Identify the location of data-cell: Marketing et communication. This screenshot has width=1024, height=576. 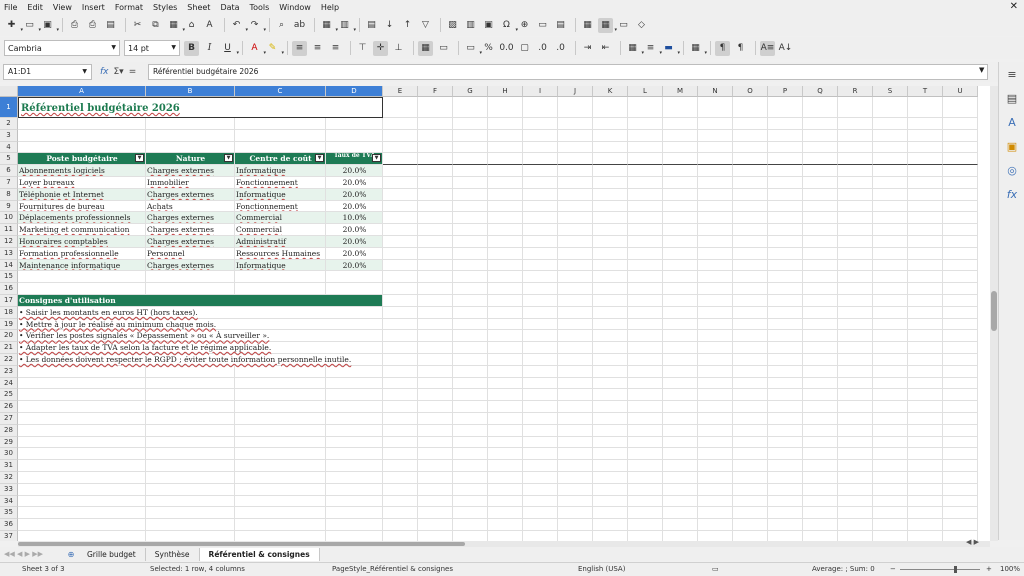
(82, 230).